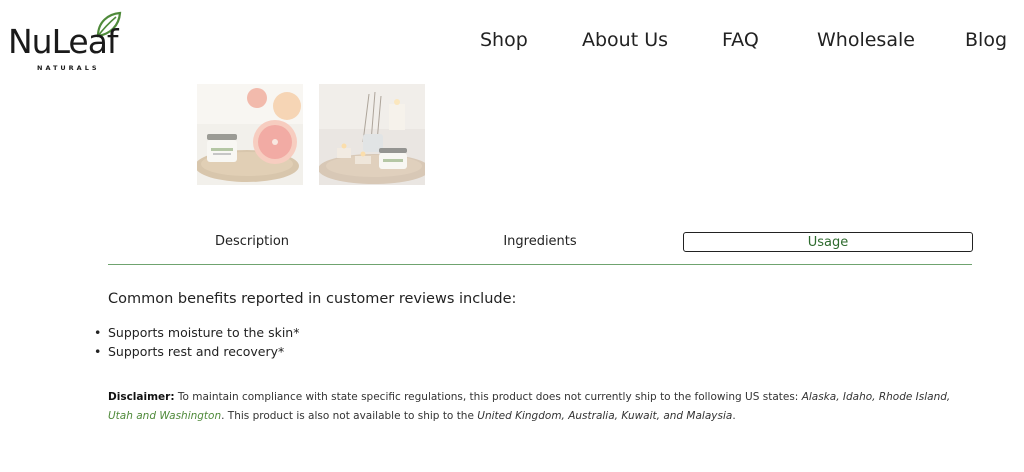 The height and width of the screenshot is (472, 1024). I want to click on nav-faq: FAQ, so click(740, 40).